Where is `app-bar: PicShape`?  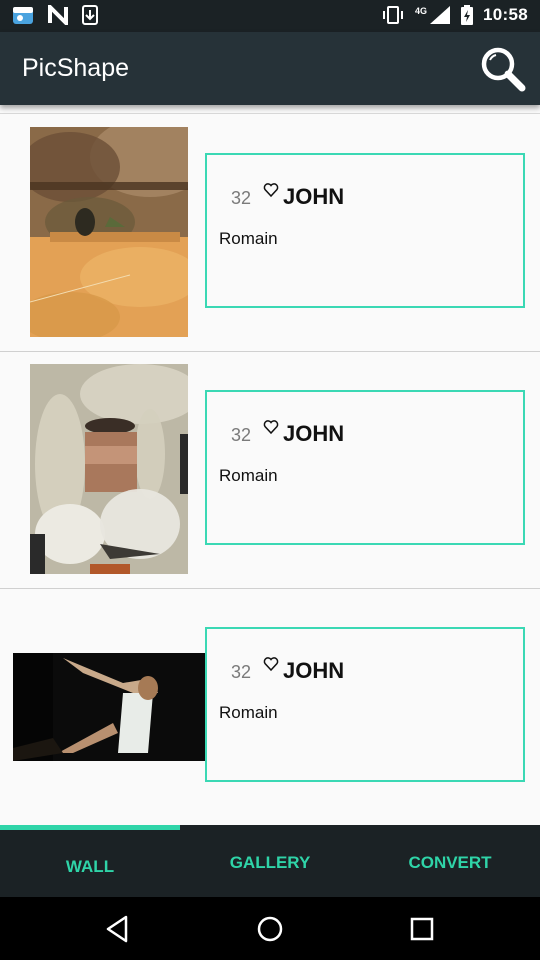
app-bar: PicShape is located at coordinates (270, 68).